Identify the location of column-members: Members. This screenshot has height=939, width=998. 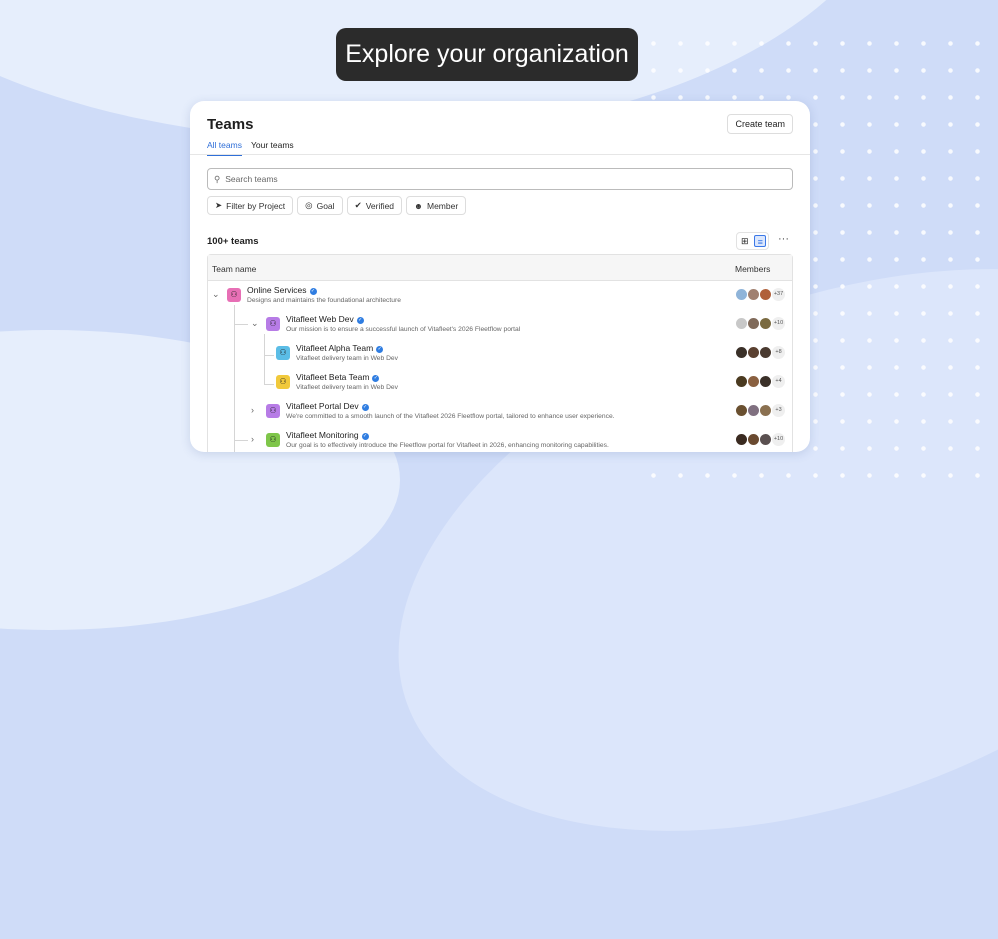
(753, 269).